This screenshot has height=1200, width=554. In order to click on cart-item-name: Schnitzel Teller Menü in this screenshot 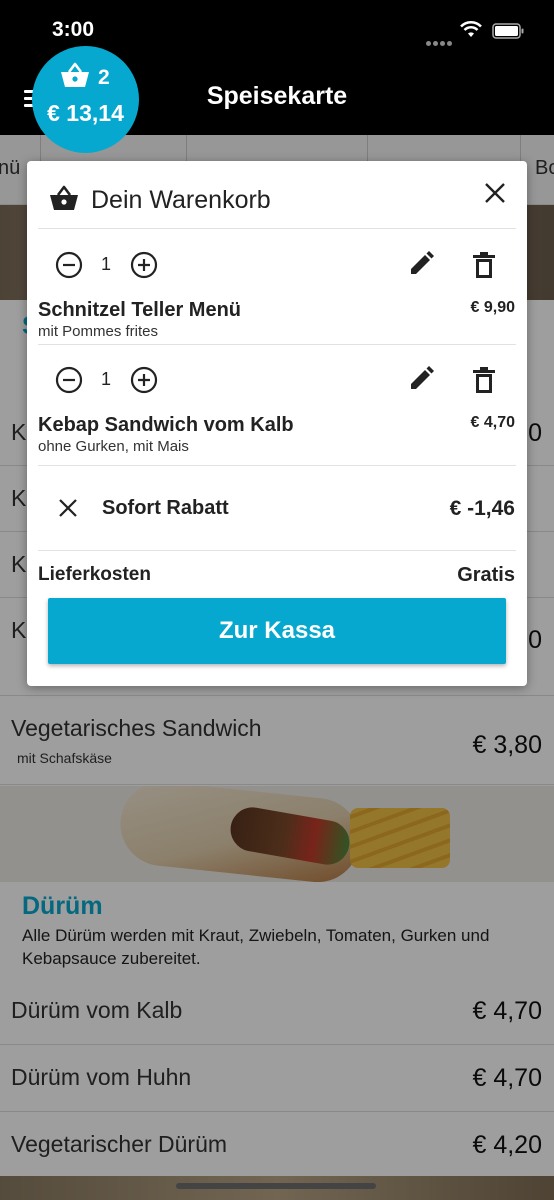, I will do `click(139, 310)`.